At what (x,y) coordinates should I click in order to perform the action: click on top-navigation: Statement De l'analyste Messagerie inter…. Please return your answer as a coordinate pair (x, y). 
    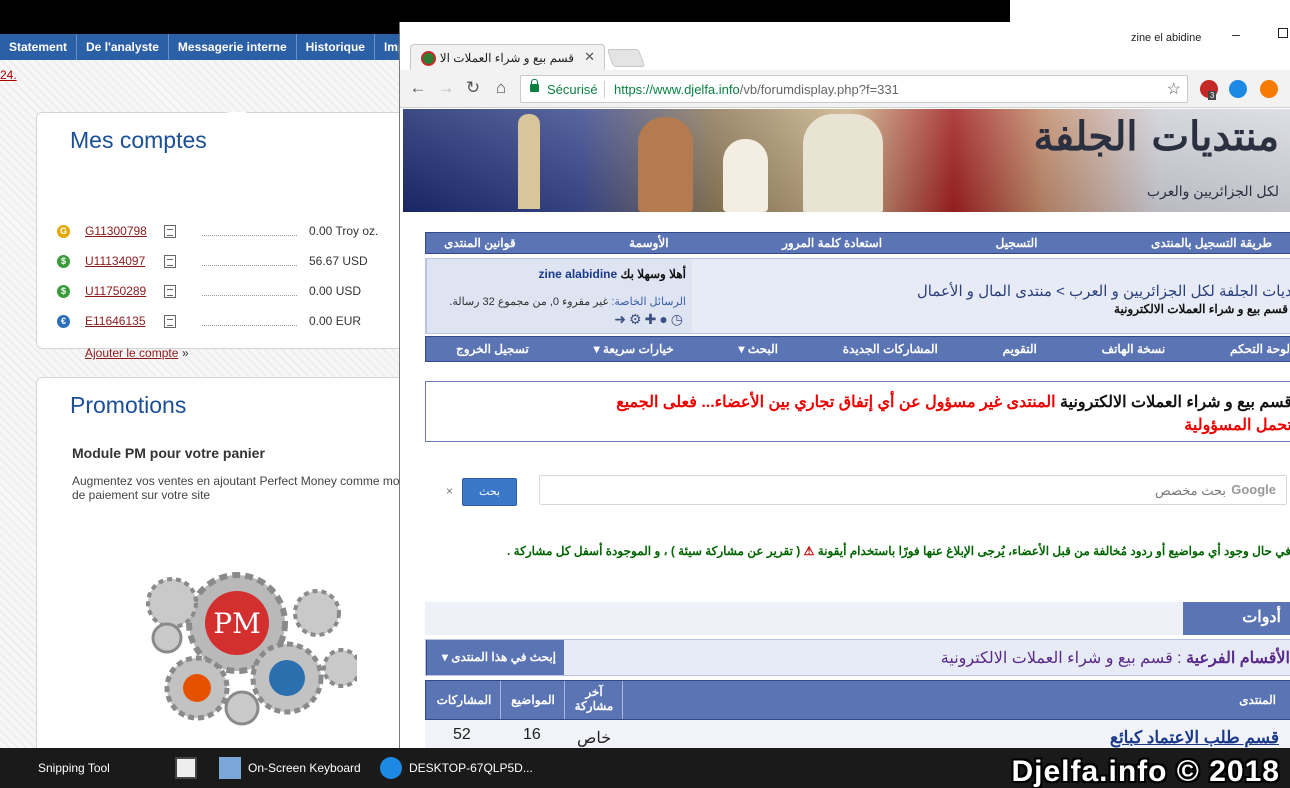
    Looking at the image, I should click on (200, 47).